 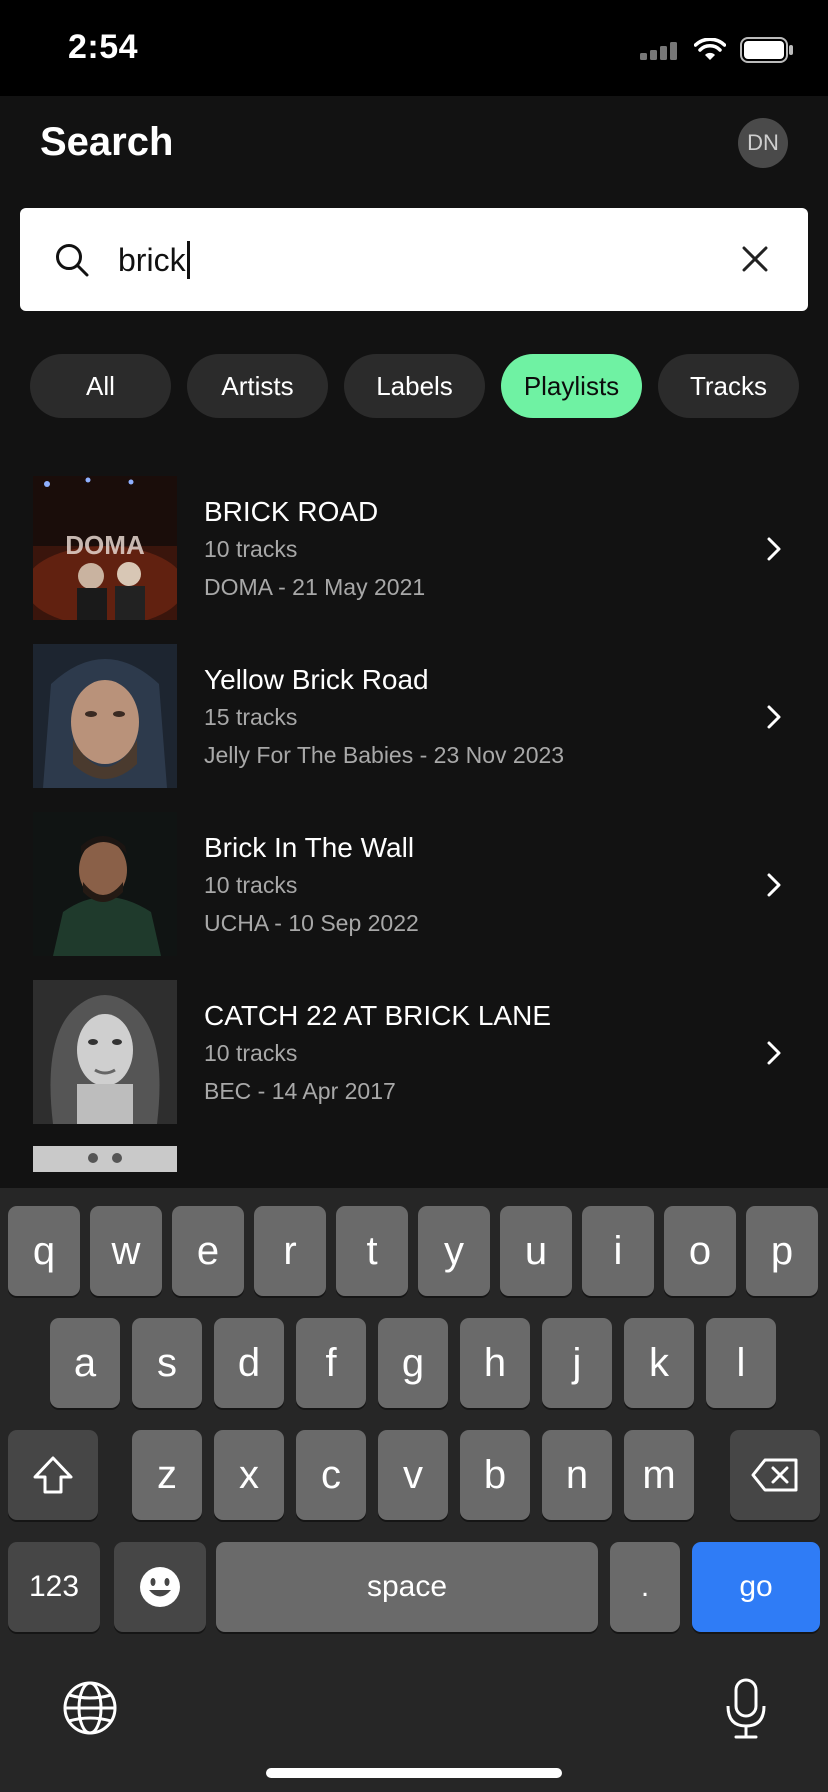 What do you see at coordinates (85, 1363) in the screenshot?
I see `key-a: a` at bounding box center [85, 1363].